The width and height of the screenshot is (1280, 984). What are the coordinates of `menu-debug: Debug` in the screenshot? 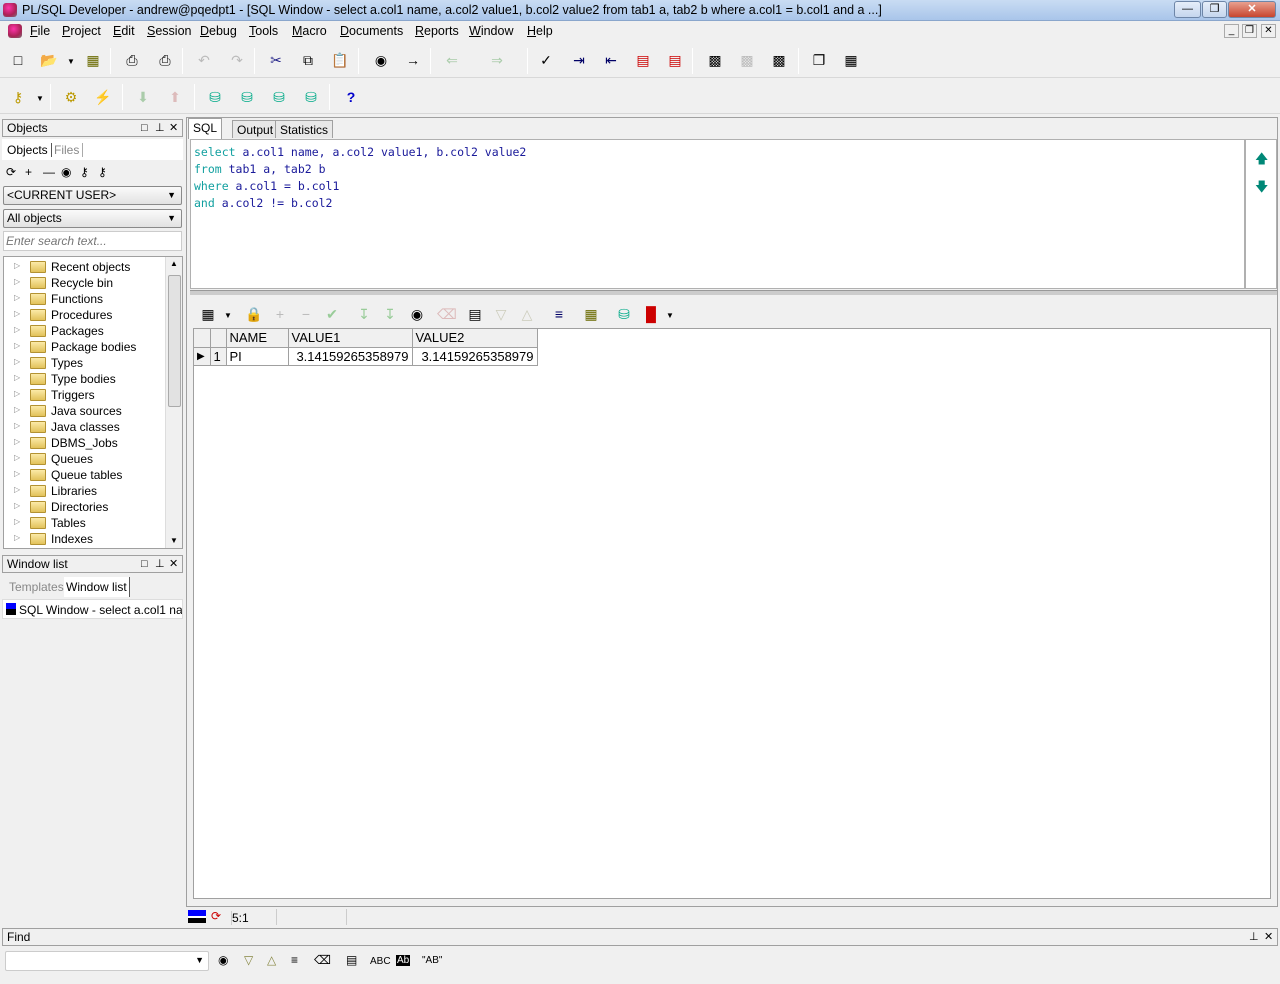 It's located at (218, 31).